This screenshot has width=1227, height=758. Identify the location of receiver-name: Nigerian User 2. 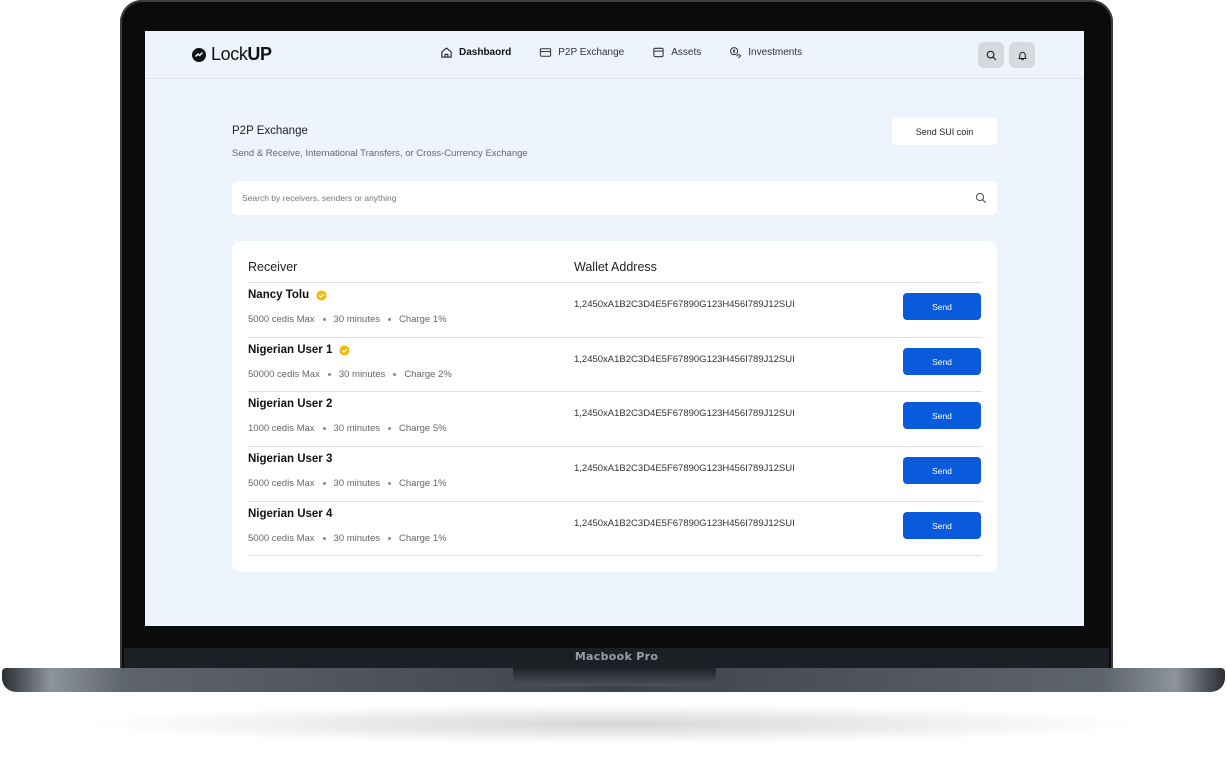
(290, 404).